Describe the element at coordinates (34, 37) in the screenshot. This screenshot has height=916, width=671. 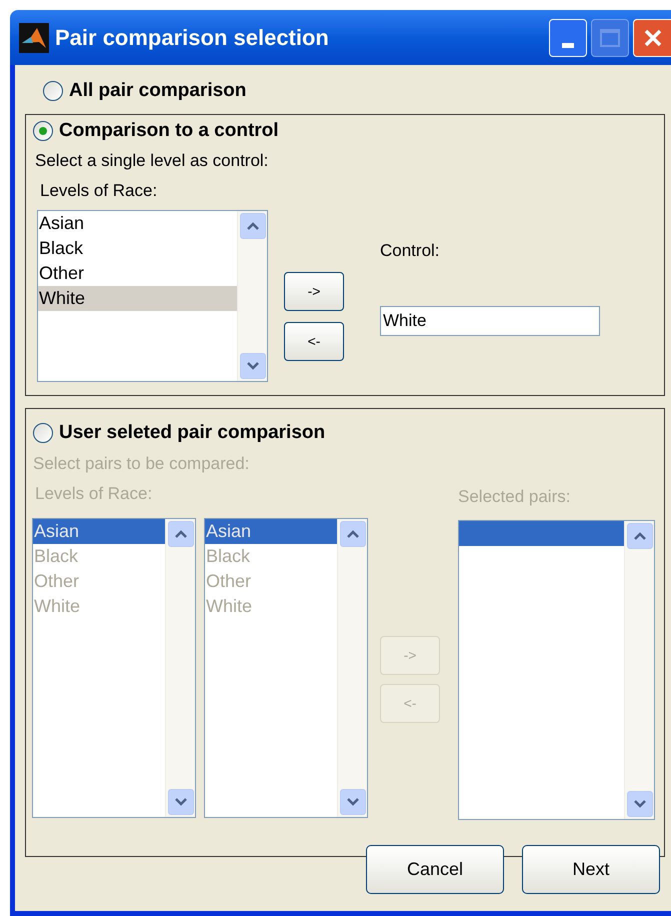
I see `app-icon` at that location.